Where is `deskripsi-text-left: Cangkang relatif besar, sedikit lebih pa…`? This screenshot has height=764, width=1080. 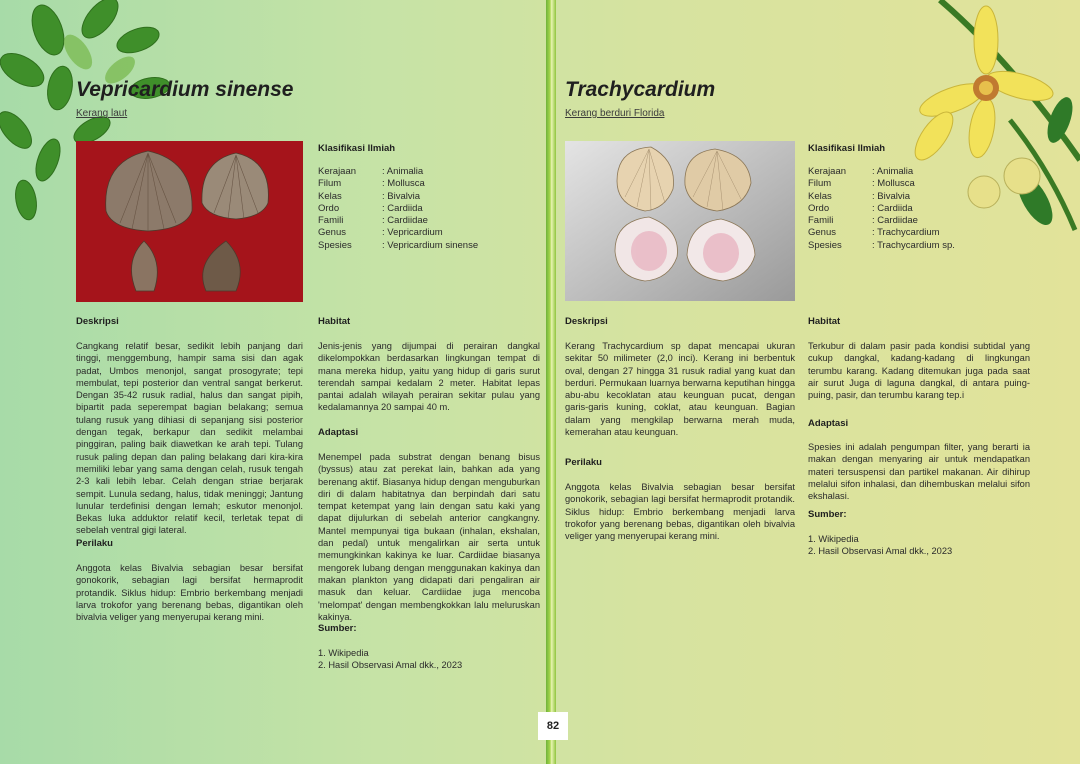 deskripsi-text-left: Cangkang relatif besar, sedikit lebih pa… is located at coordinates (189, 438).